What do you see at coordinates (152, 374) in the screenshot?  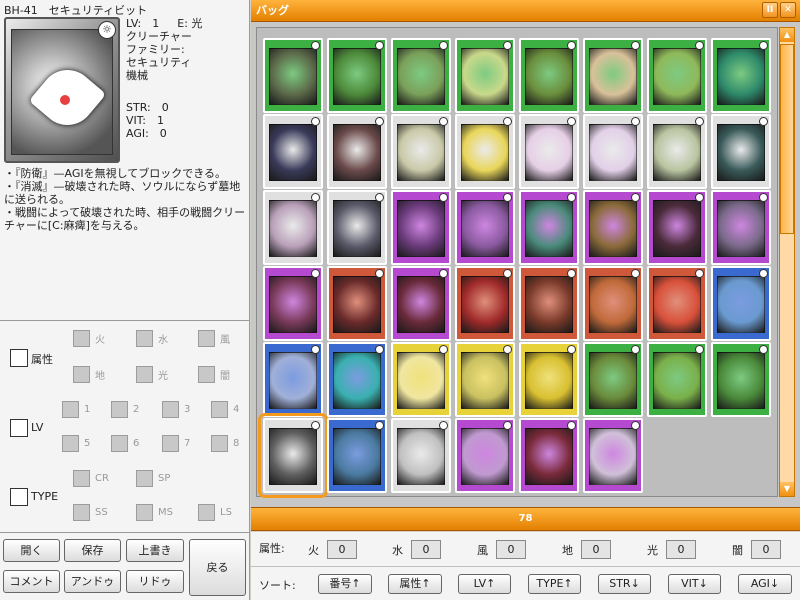 I see `attr-option-light: 光` at bounding box center [152, 374].